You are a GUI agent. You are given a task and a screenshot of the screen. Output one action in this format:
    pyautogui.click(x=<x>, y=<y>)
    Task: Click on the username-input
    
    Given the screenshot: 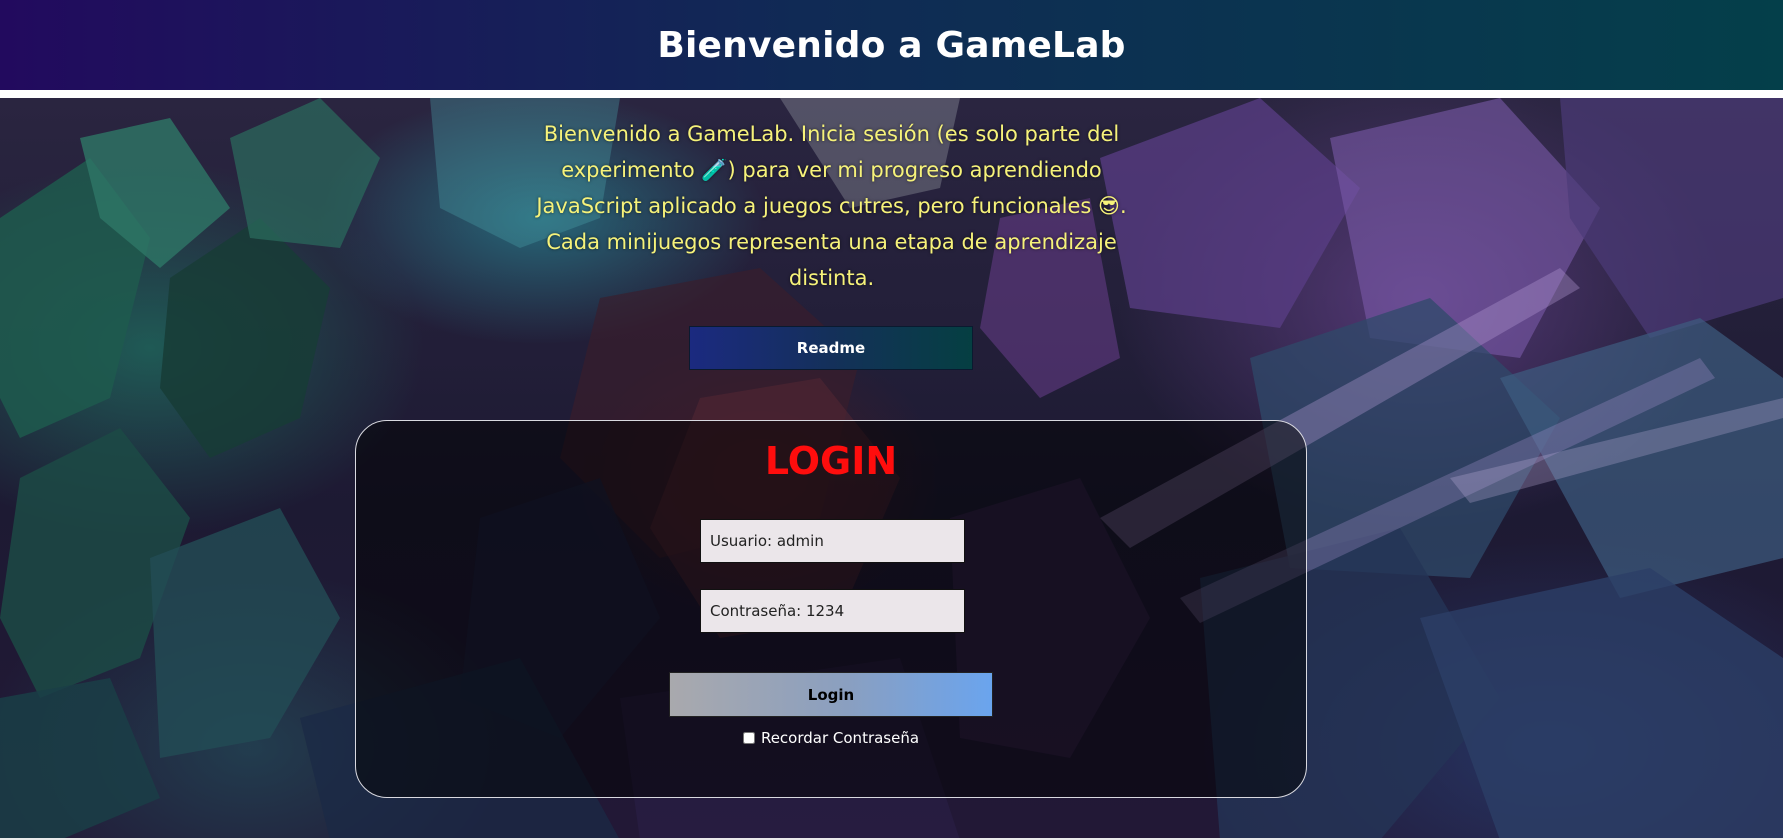 What is the action you would take?
    pyautogui.click(x=832, y=541)
    